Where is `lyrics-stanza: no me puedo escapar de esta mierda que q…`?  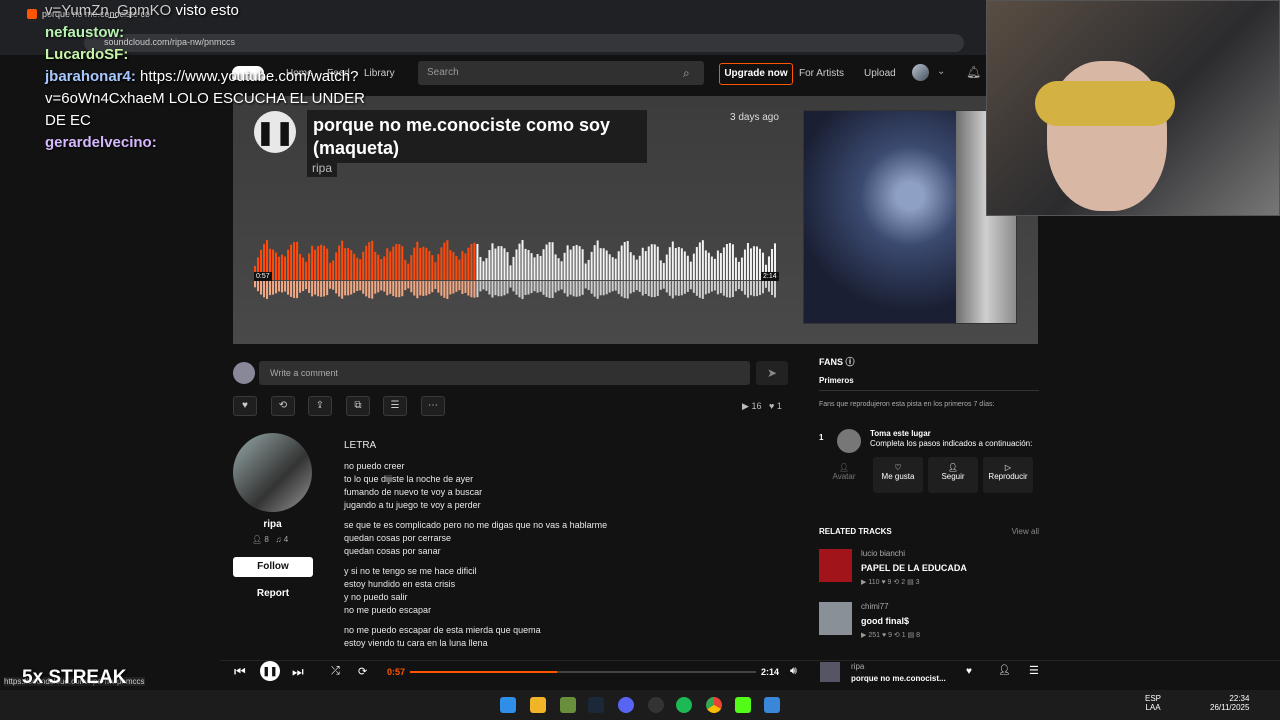
lyrics-stanza: no me puedo escapar de esta mierda que q… is located at coordinates (494, 637).